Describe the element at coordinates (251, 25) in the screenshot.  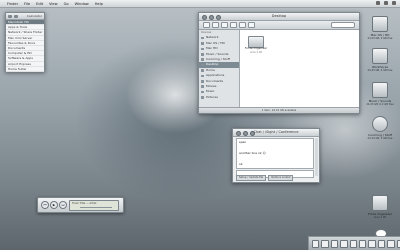
I see `action-button` at that location.